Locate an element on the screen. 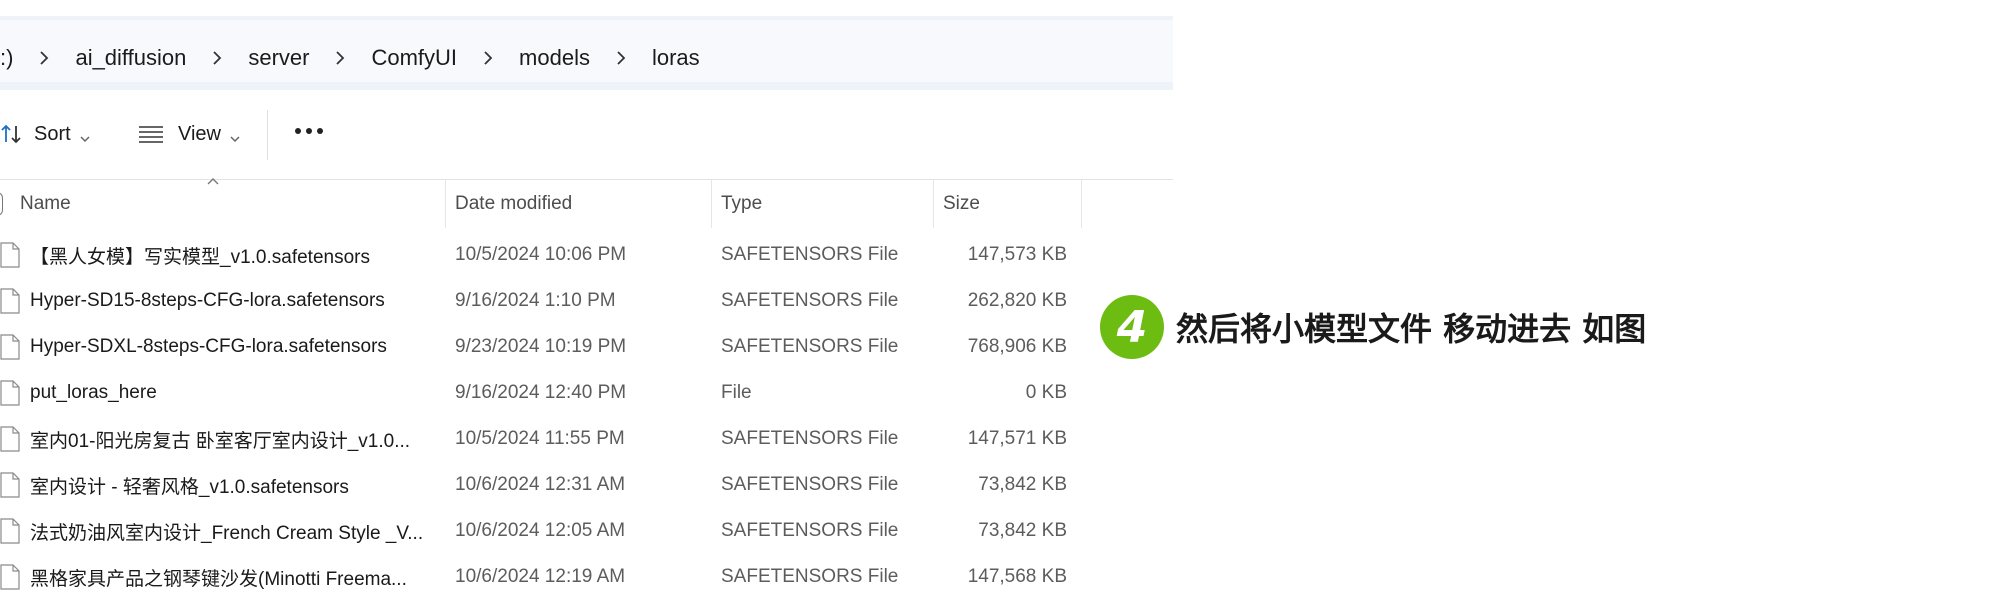 This screenshot has height=602, width=2001. file-name: Hyper-SD15-8steps-CFG-lora.safetensors is located at coordinates (207, 300).